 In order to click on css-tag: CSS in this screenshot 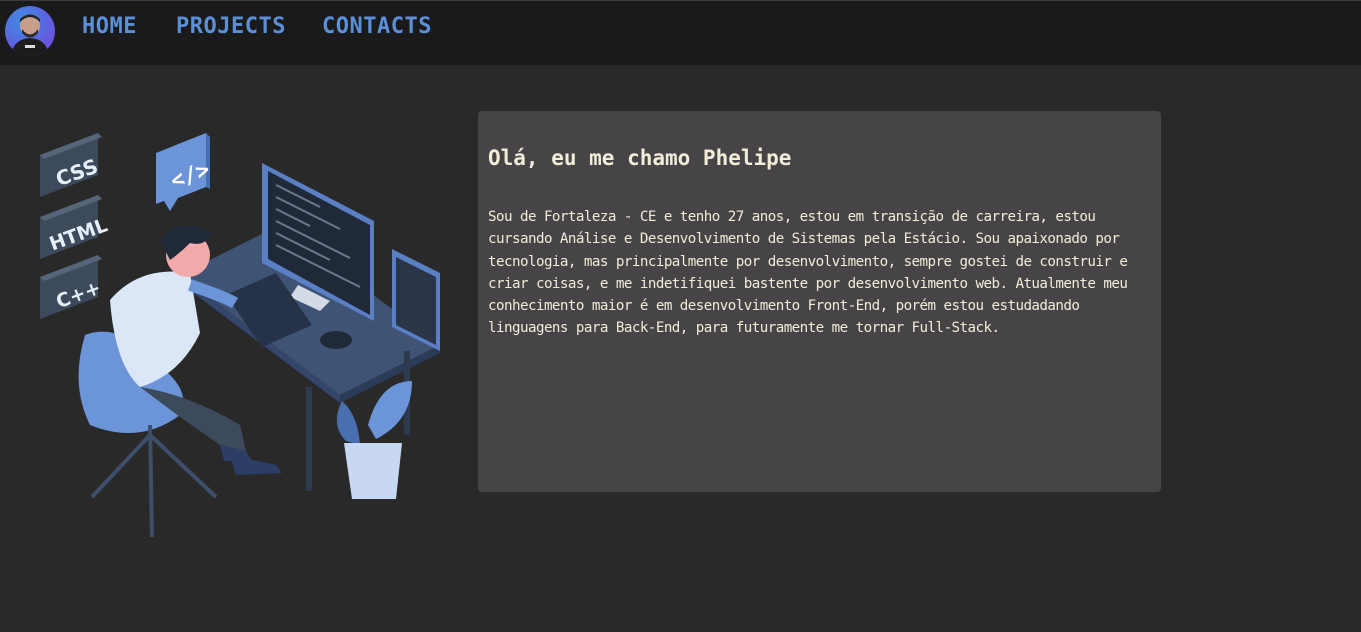, I will do `click(71, 165)`.